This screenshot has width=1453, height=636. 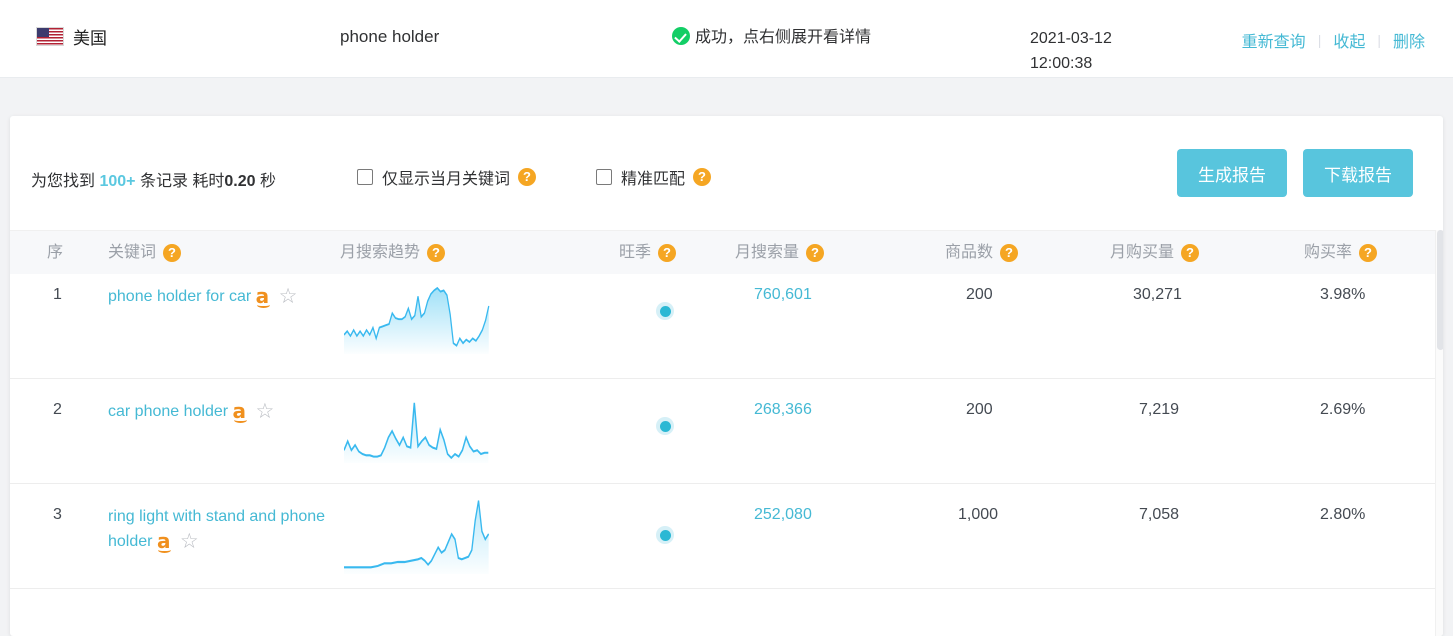 What do you see at coordinates (667, 253) in the screenshot?
I see `peak-help-icon: ?` at bounding box center [667, 253].